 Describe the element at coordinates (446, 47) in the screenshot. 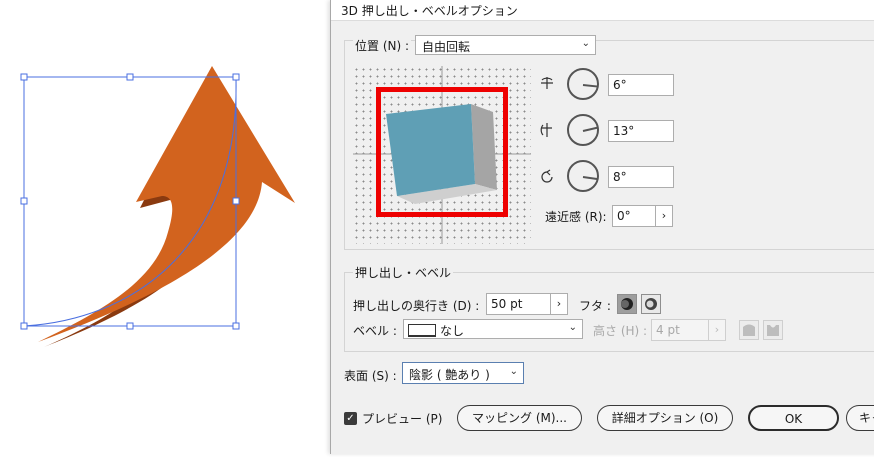

I see `position-select-value: 自由回転` at that location.